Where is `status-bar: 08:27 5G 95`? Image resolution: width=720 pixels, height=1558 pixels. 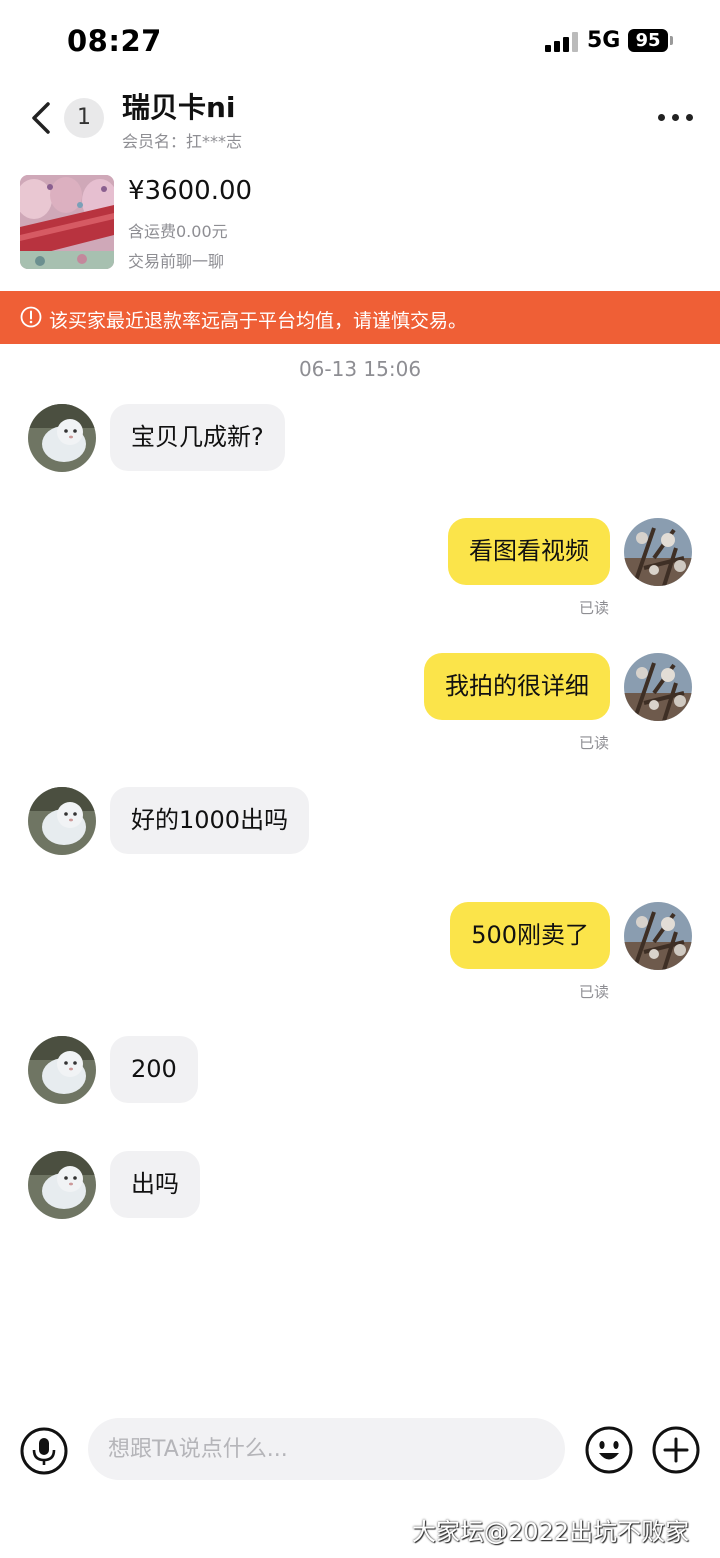 status-bar: 08:27 5G 95 is located at coordinates (360, 40).